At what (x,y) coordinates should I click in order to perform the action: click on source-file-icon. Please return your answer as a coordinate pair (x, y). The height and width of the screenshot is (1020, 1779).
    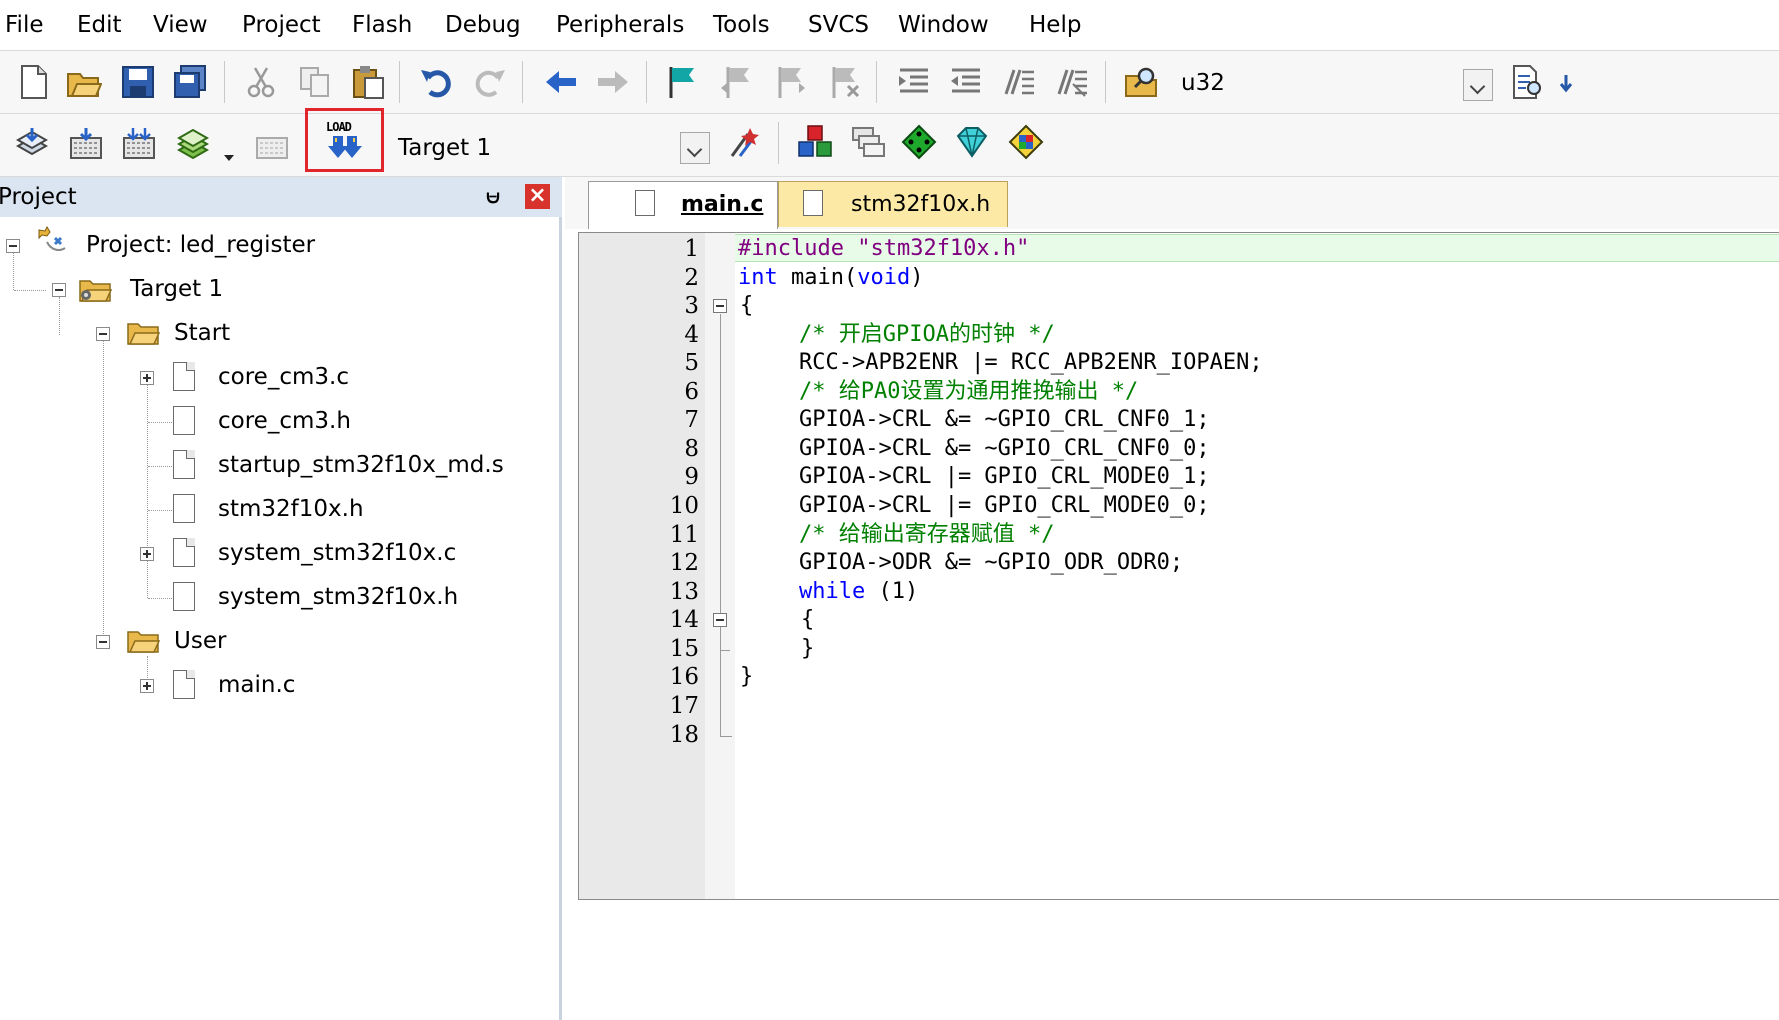
    Looking at the image, I should click on (184, 552).